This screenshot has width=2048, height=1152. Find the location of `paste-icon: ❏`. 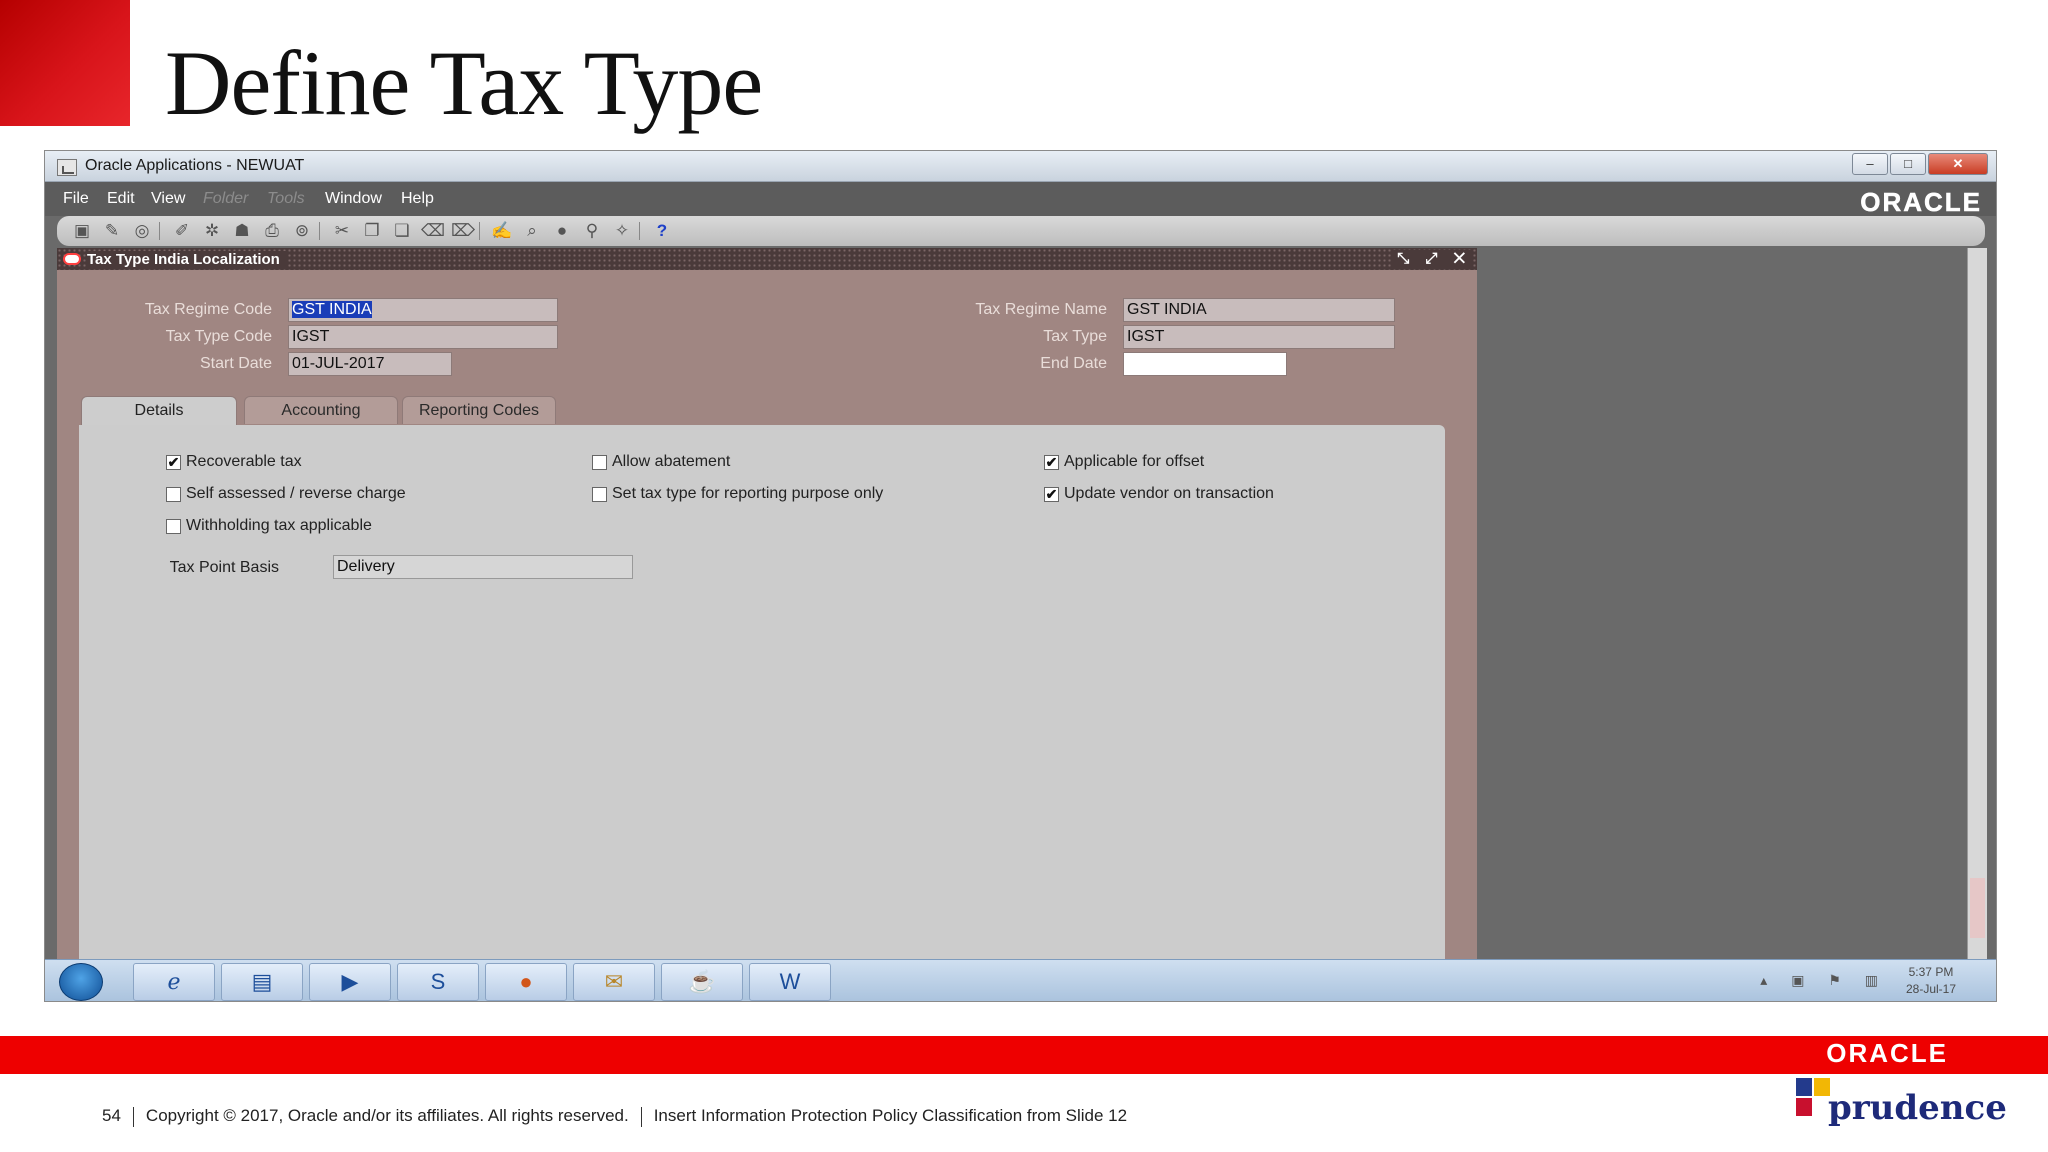

paste-icon: ❏ is located at coordinates (402, 231).